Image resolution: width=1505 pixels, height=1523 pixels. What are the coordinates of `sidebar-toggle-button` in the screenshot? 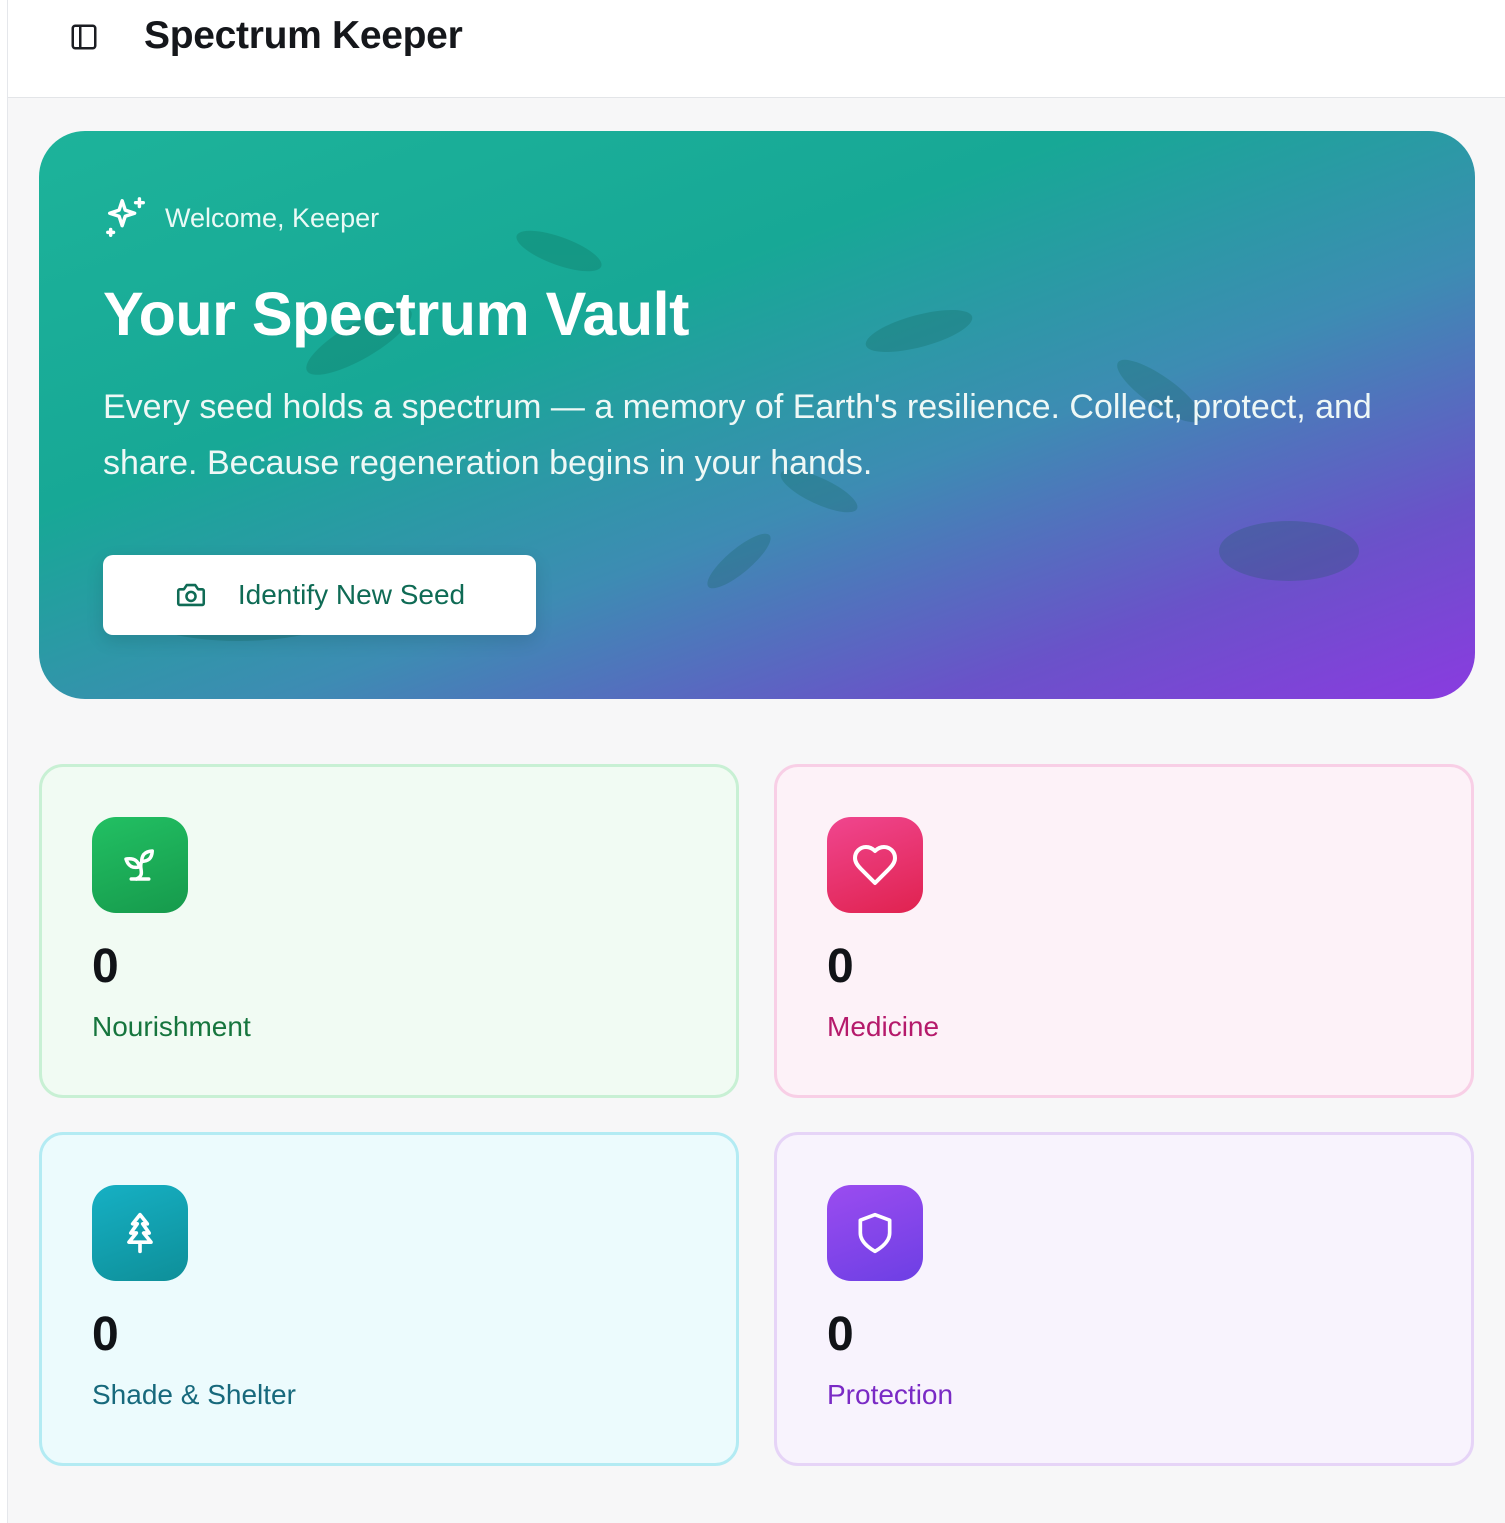 It's located at (84, 37).